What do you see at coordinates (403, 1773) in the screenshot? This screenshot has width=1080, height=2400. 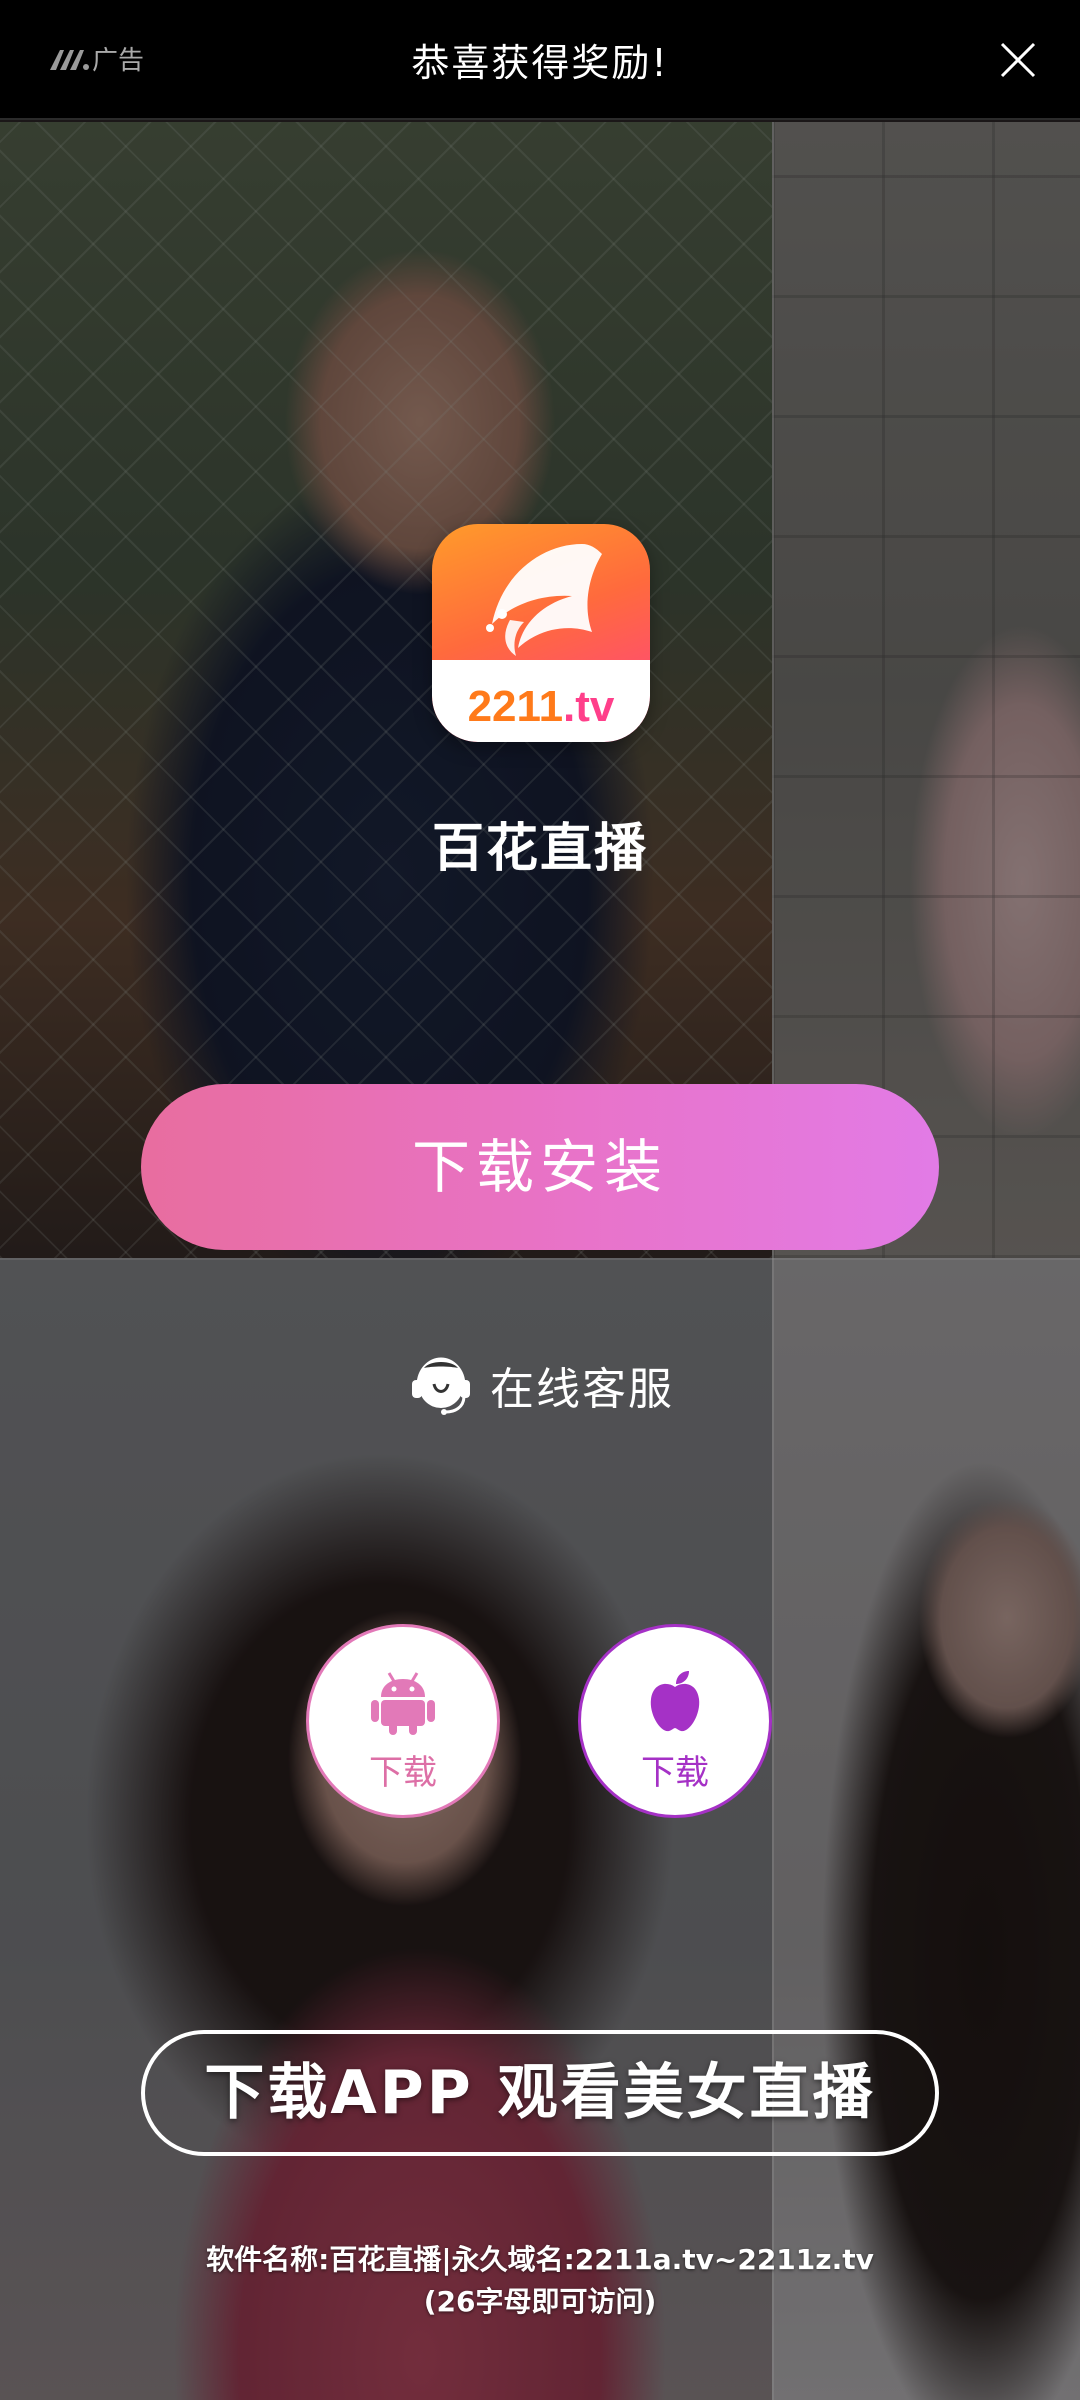 I see `android-download-label: 下载` at bounding box center [403, 1773].